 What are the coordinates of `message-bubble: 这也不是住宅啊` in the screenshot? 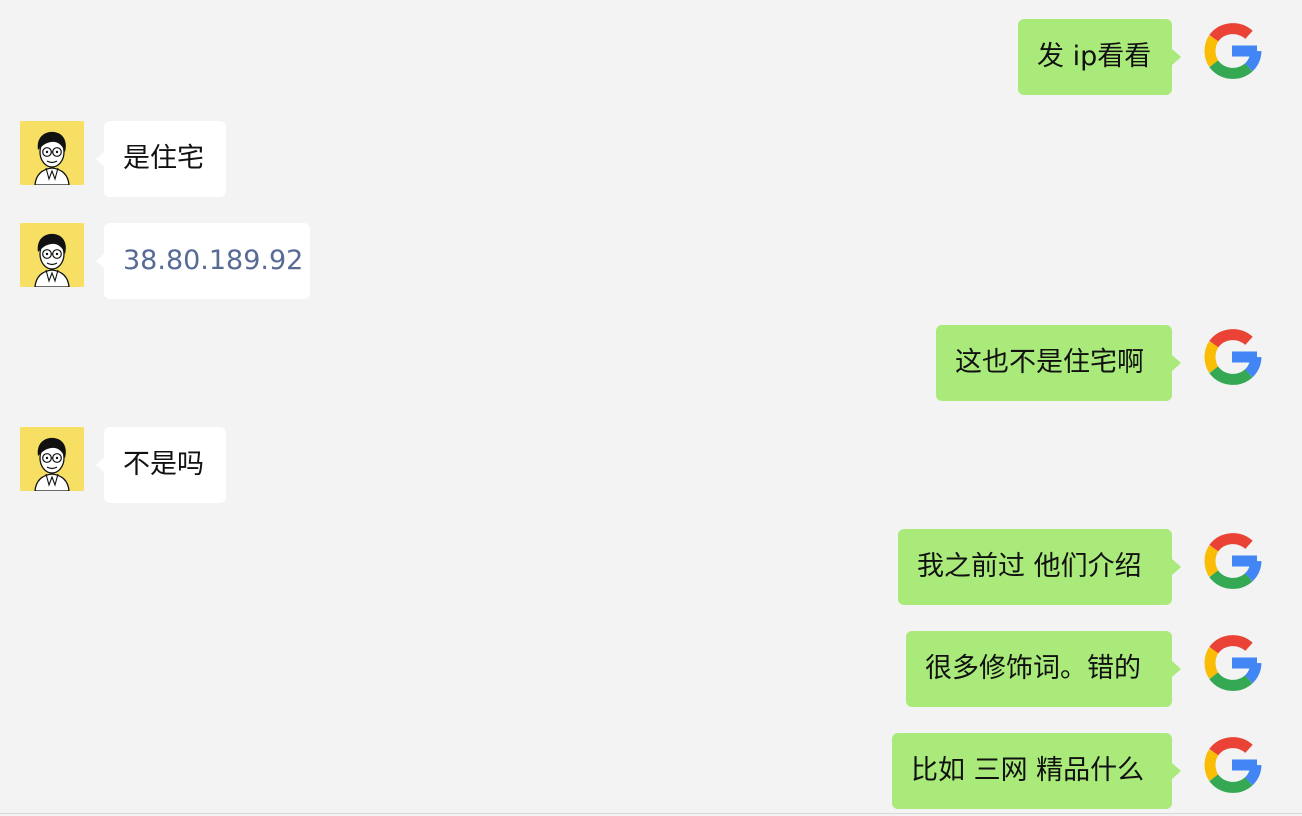 It's located at (1054, 363).